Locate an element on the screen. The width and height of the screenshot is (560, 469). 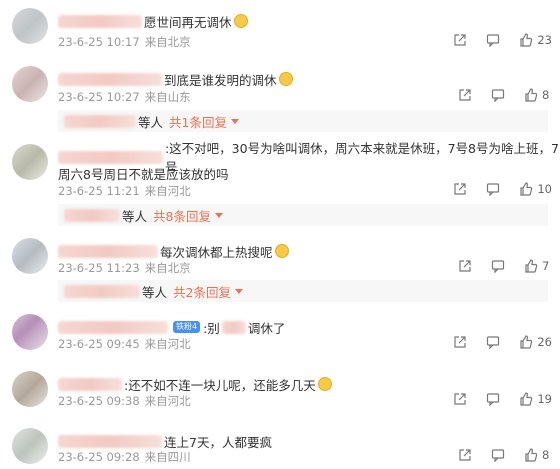
comment-line: 每次调休都上热搜呢 is located at coordinates (173, 251).